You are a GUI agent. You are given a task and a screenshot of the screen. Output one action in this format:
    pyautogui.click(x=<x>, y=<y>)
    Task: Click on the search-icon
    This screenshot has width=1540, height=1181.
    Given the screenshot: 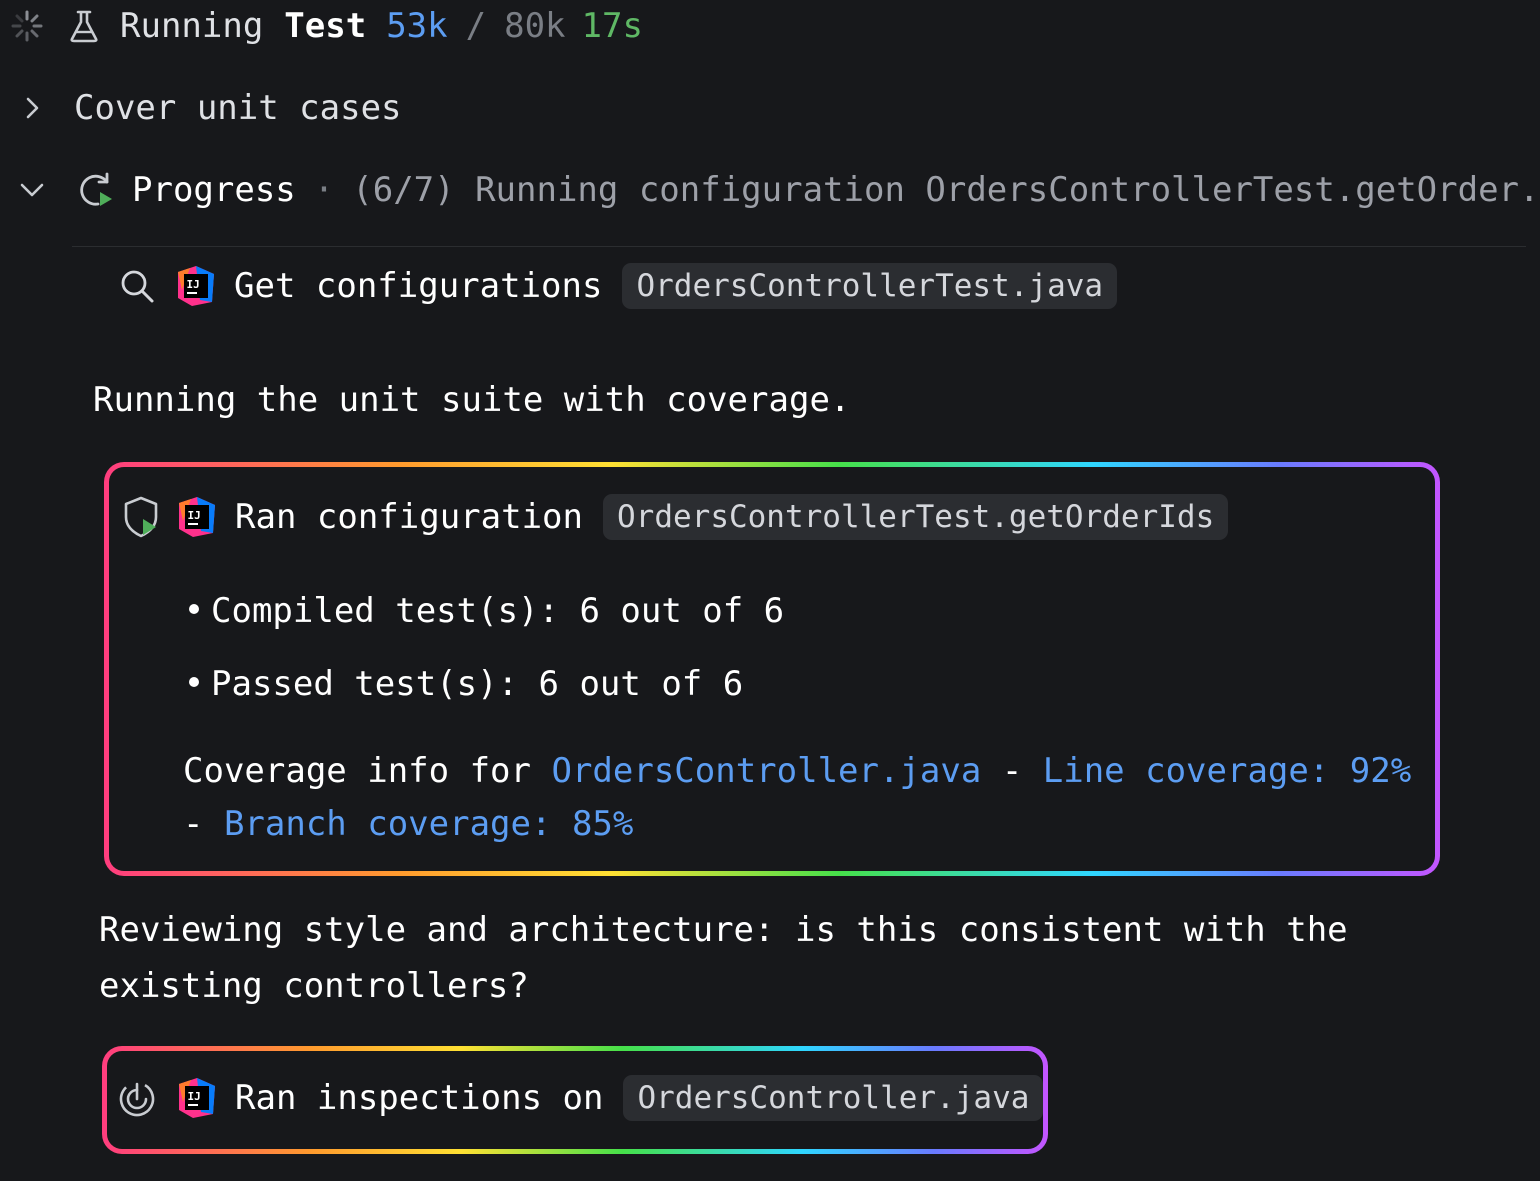 What is the action you would take?
    pyautogui.click(x=137, y=286)
    